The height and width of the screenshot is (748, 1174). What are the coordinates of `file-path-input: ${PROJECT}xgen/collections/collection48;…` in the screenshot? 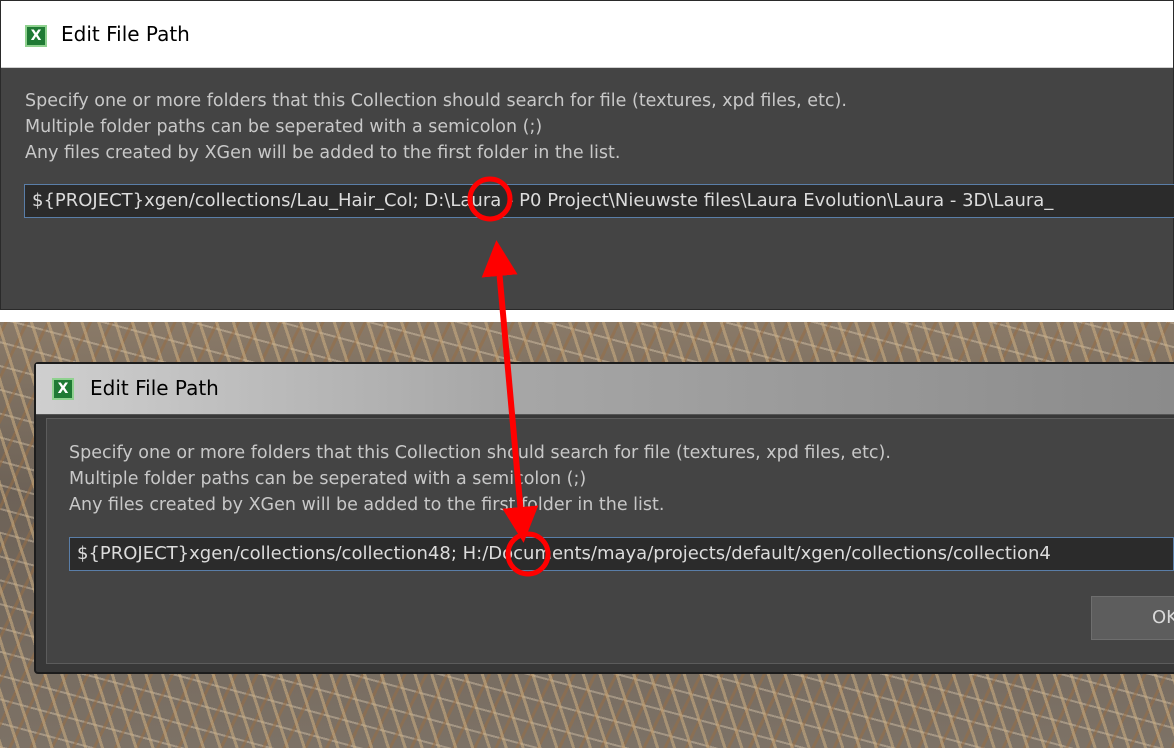 It's located at (621, 554).